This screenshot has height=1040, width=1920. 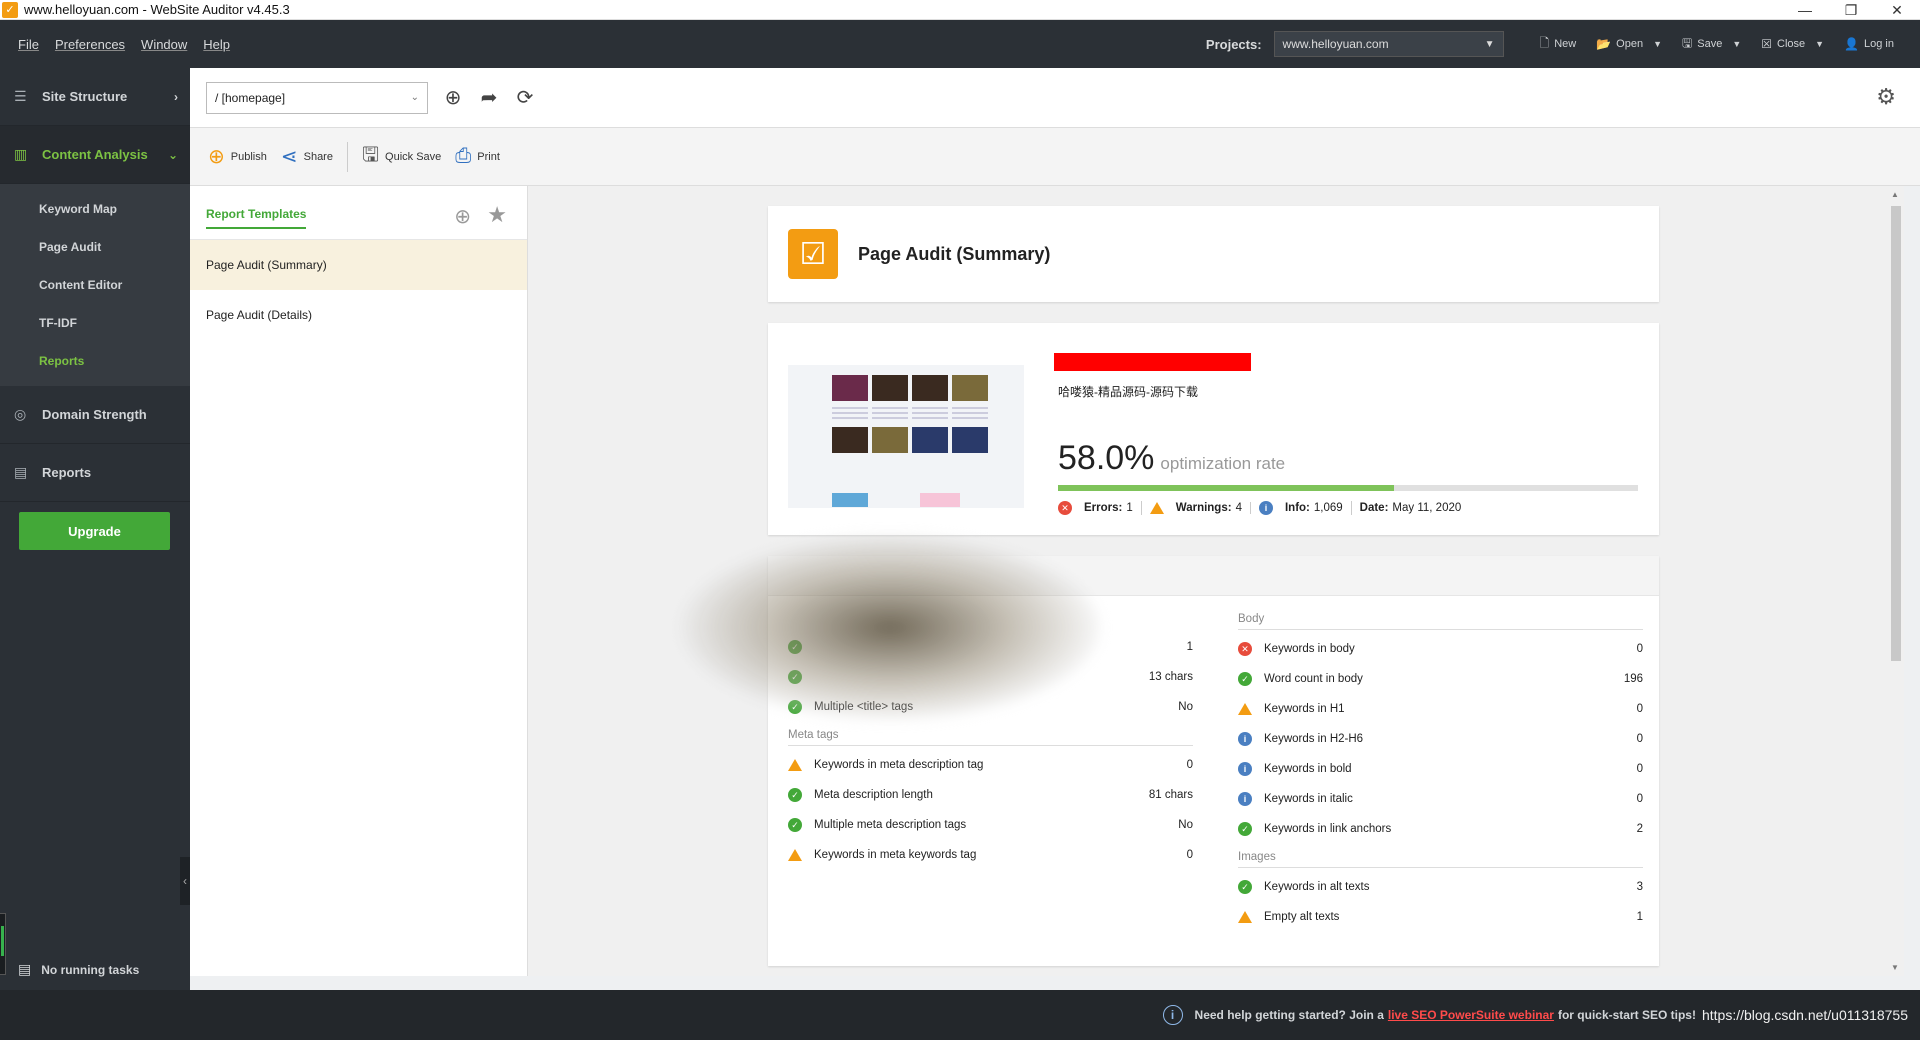 What do you see at coordinates (358, 265) in the screenshot?
I see `template-item-summary: Page Audit (Summary)` at bounding box center [358, 265].